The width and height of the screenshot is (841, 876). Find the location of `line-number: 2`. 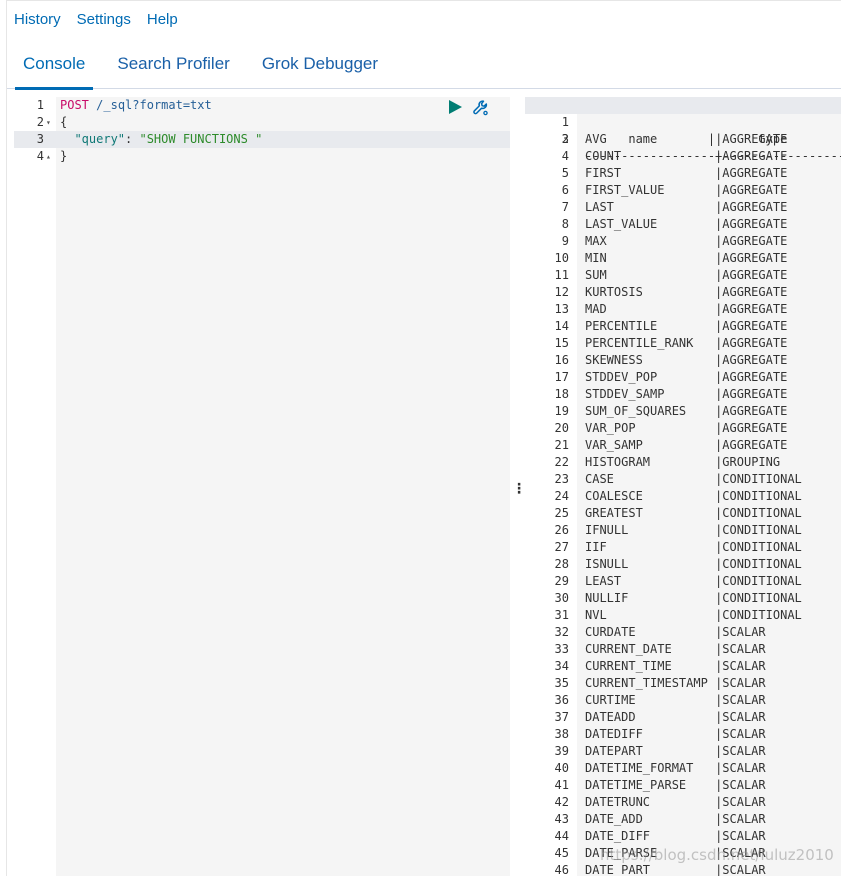

line-number: 2 is located at coordinates (40, 122).